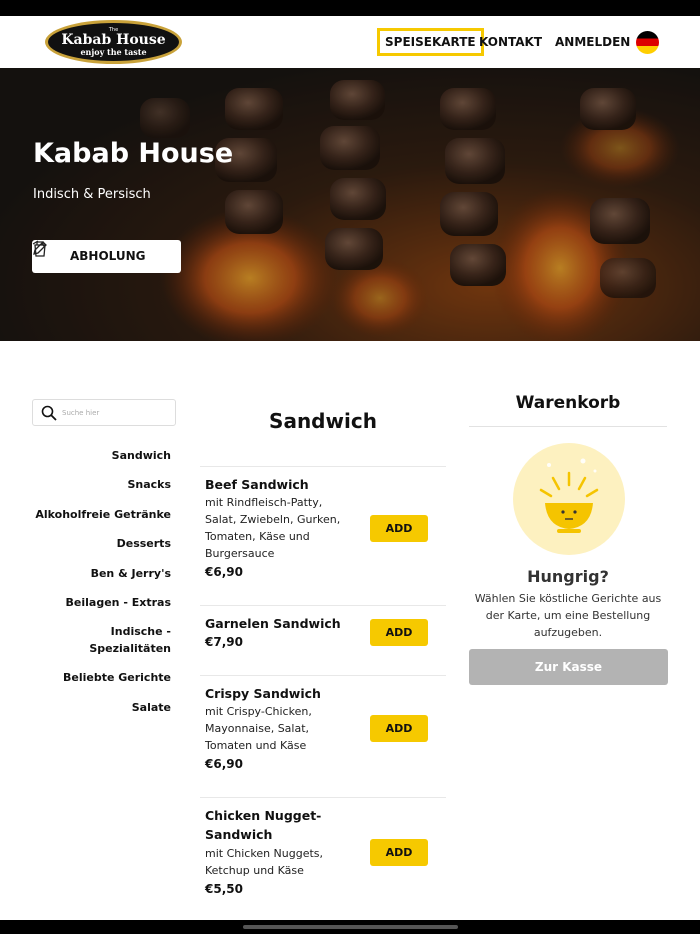  Describe the element at coordinates (350, 927) in the screenshot. I see `home-indicator` at that location.